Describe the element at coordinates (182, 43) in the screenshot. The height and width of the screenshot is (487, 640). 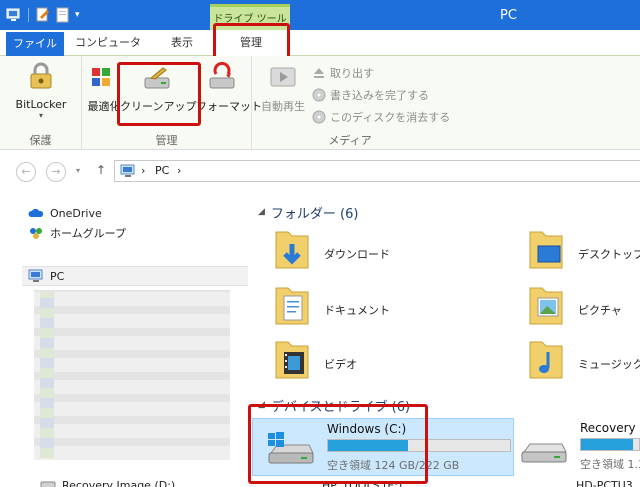
I see `tab-view: 表示` at that location.